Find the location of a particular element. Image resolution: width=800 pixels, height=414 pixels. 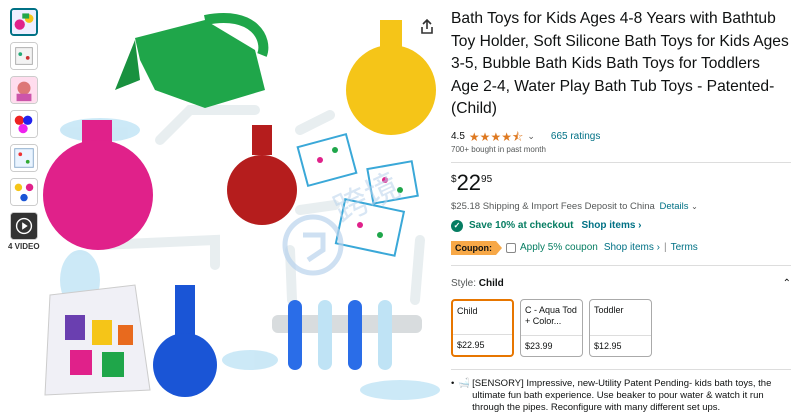

bath-icon: 🛁 is located at coordinates (464, 383).